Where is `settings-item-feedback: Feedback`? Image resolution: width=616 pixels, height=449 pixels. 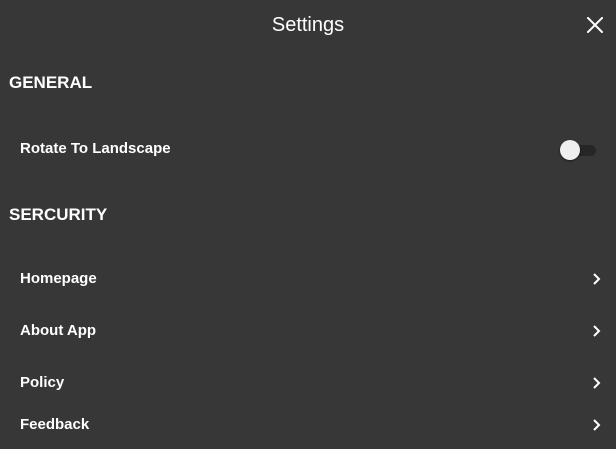 settings-item-feedback: Feedback is located at coordinates (308, 425).